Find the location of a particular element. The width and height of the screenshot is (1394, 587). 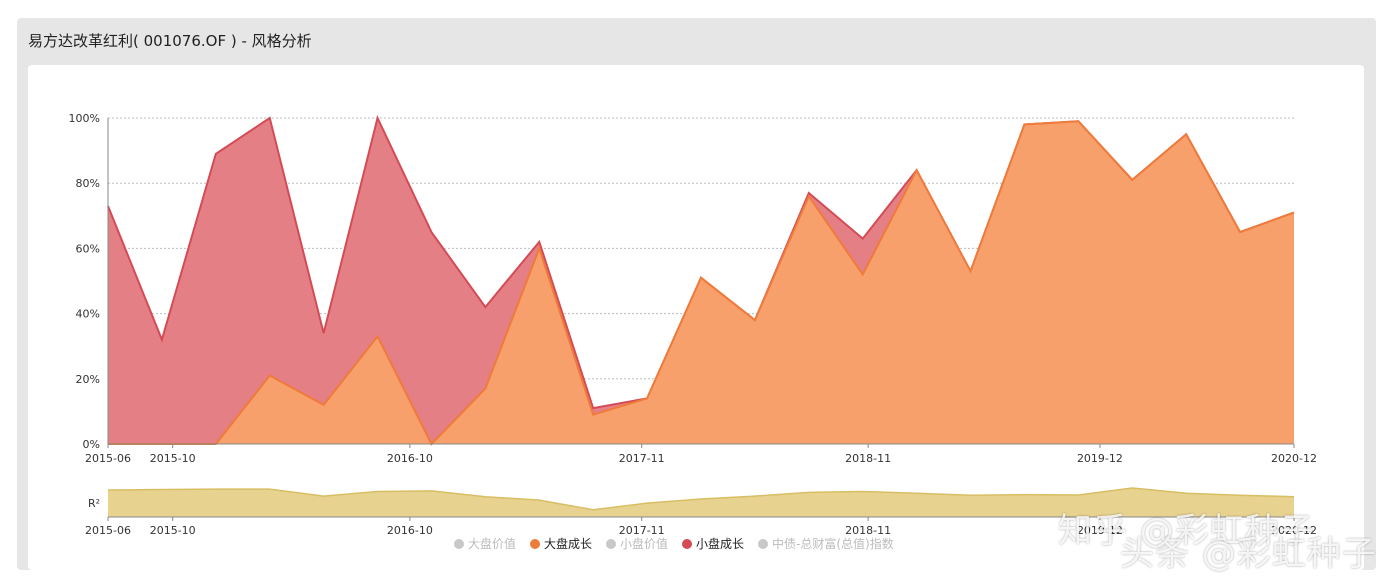

legend-label: 小盘价值 is located at coordinates (644, 543).